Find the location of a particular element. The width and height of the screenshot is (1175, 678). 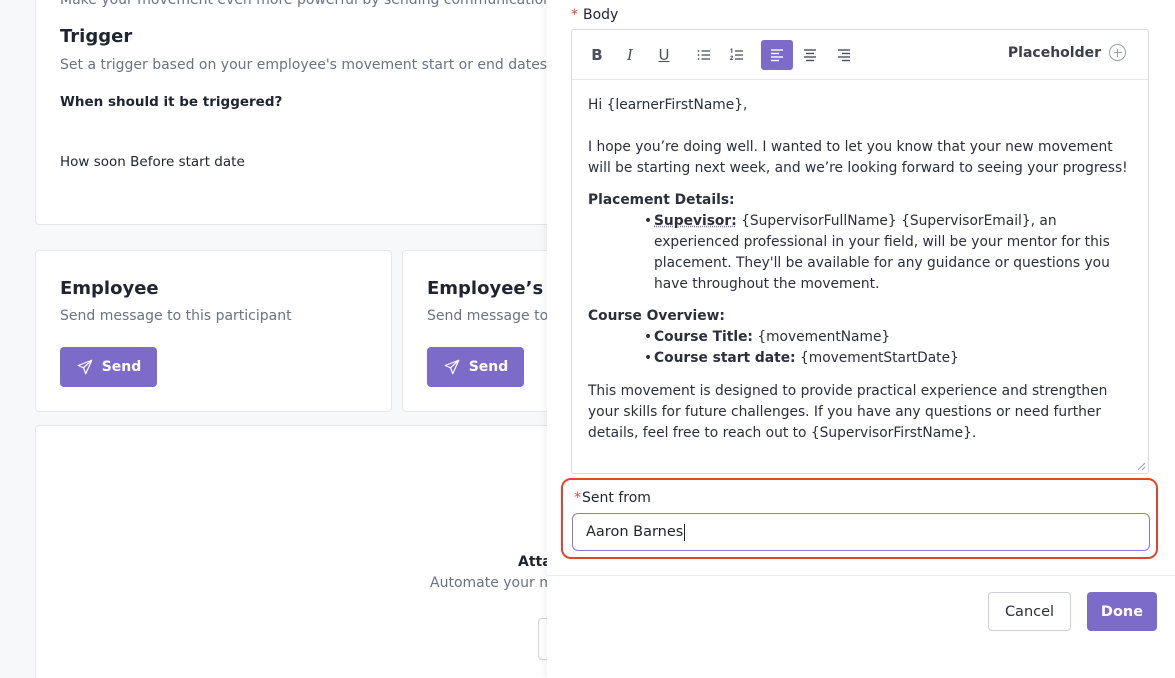

employee-card-description: Send message to this participant is located at coordinates (176, 316).